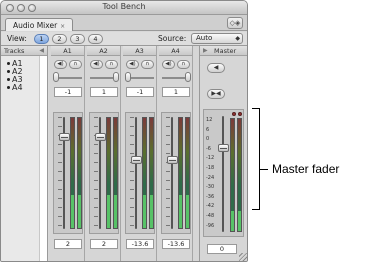 The height and width of the screenshot is (268, 373). What do you see at coordinates (256, 159) in the screenshot?
I see `callout-bracket` at bounding box center [256, 159].